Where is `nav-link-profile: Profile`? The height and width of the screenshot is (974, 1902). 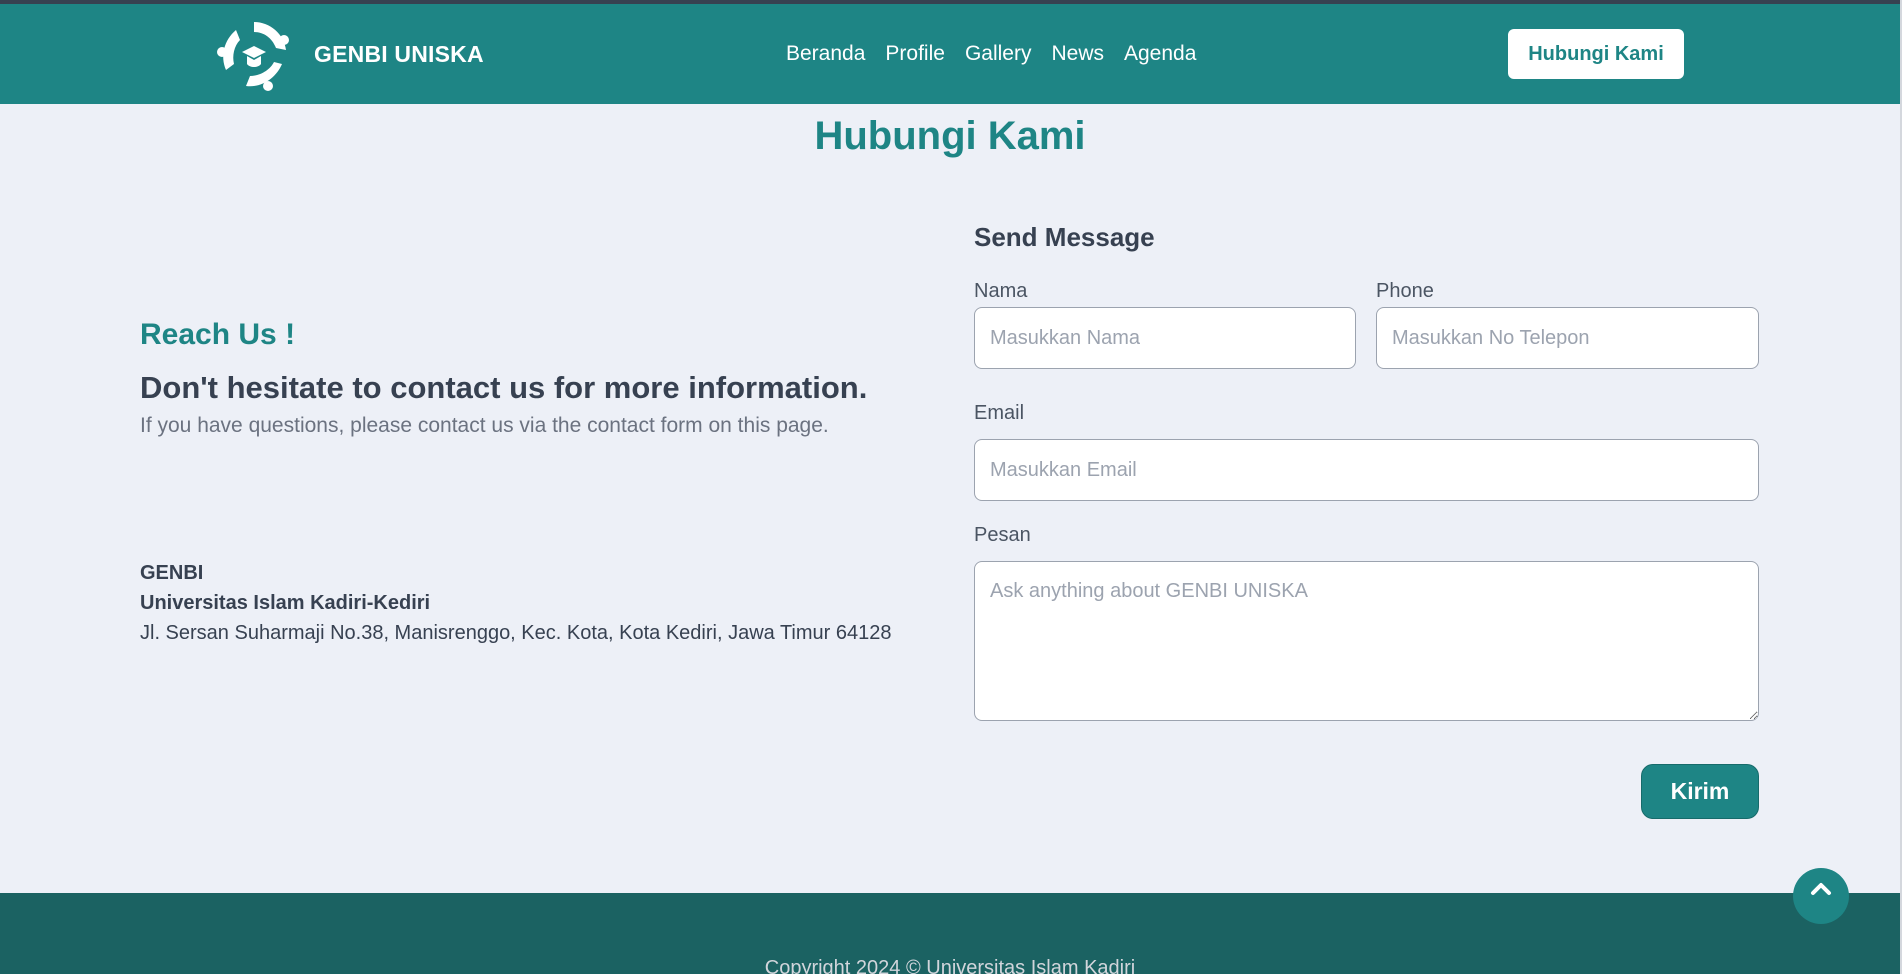 nav-link-profile: Profile is located at coordinates (915, 54).